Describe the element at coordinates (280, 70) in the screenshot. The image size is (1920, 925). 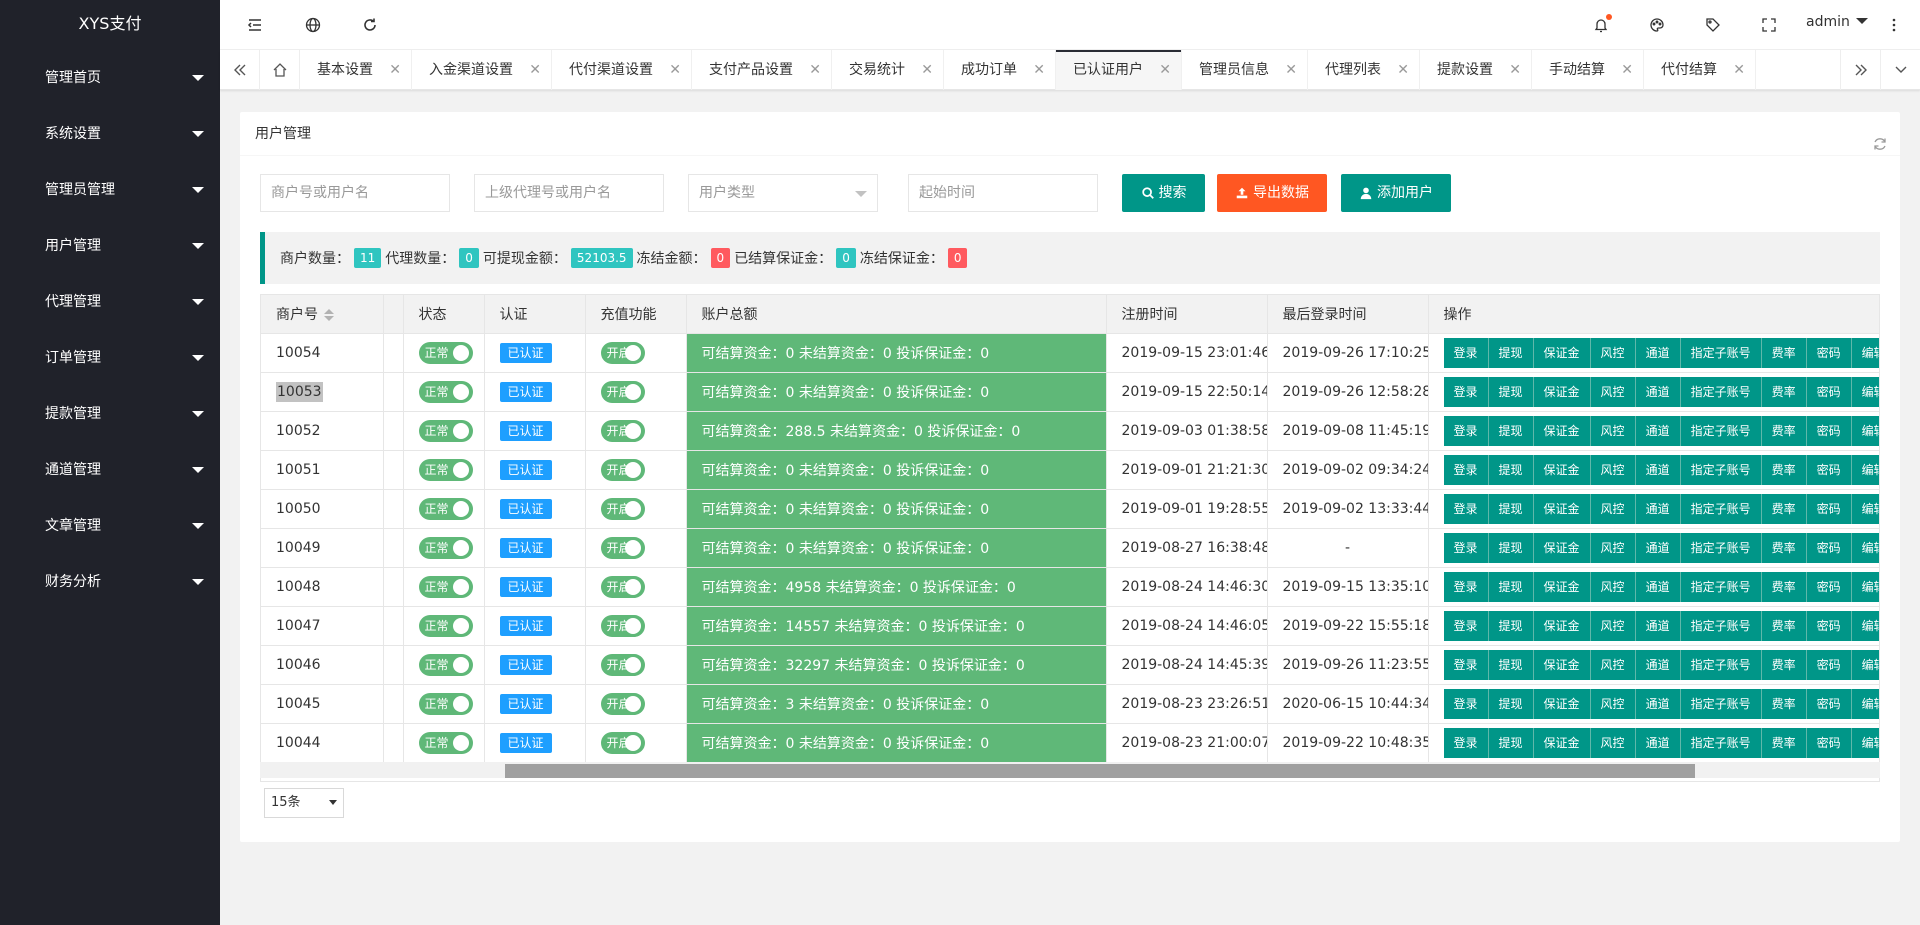
I see `home-tab-icon` at that location.